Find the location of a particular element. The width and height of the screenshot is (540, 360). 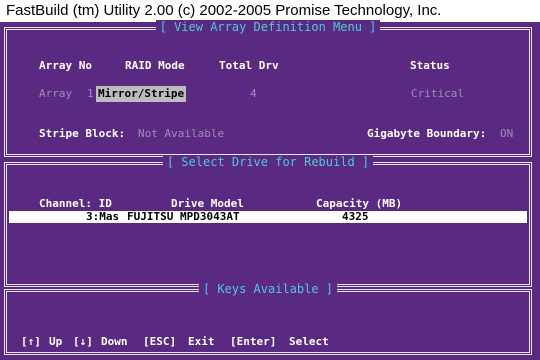

row-channel-id: 3:Mas is located at coordinates (103, 216).